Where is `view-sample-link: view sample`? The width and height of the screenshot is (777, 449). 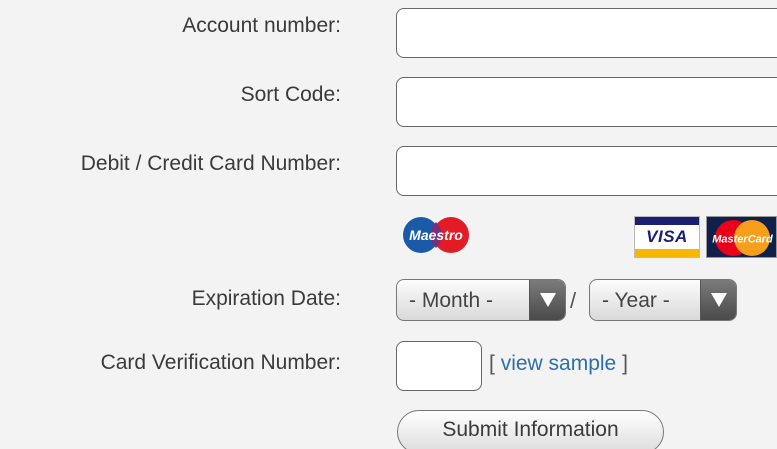
view-sample-link: view sample is located at coordinates (559, 363).